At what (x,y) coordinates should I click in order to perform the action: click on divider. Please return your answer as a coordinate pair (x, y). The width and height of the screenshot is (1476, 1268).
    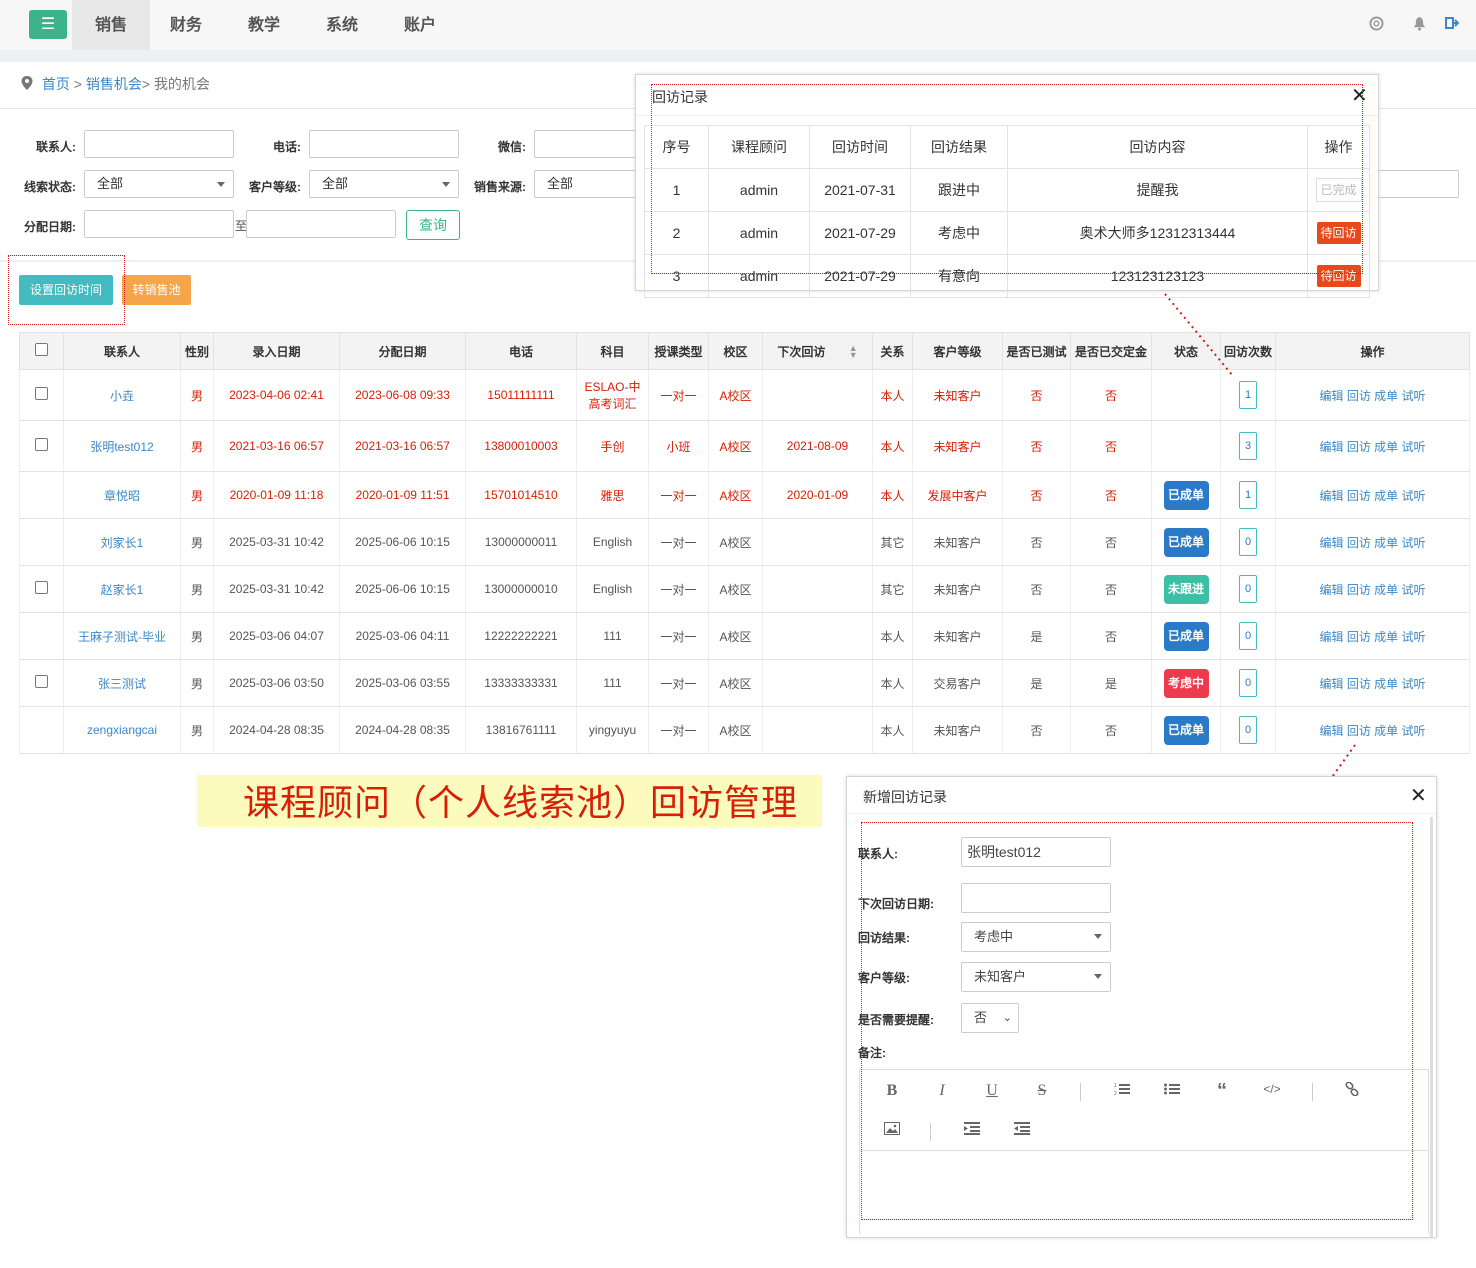
    Looking at the image, I should click on (1141, 813).